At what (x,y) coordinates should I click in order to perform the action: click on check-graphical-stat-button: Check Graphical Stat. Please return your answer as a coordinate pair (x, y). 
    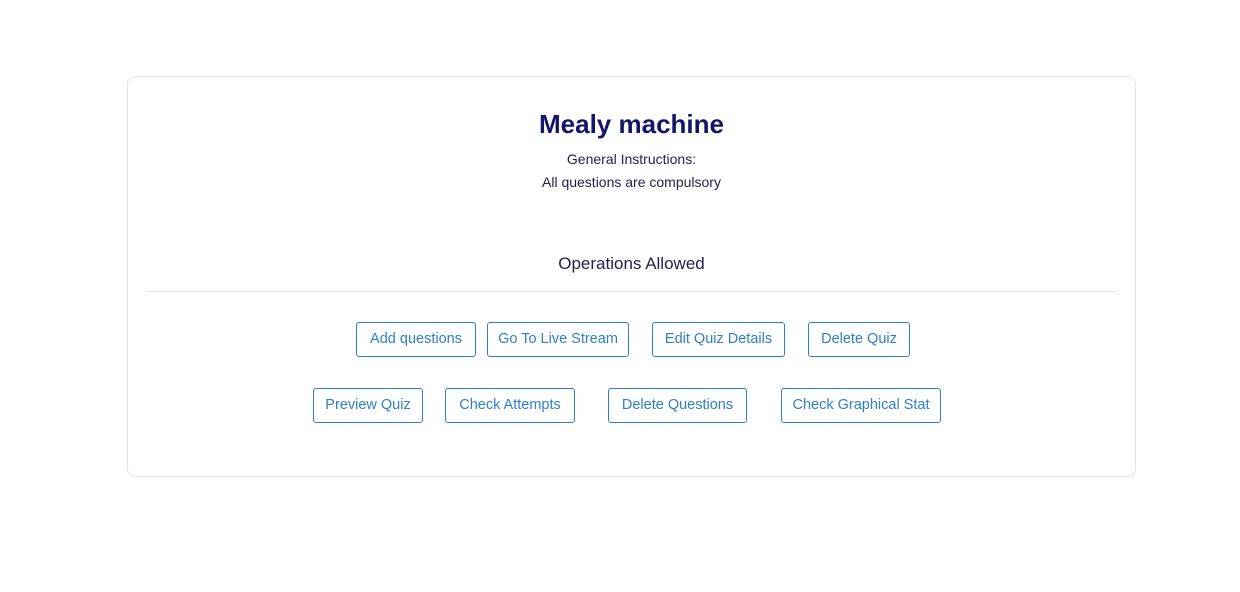
    Looking at the image, I should click on (861, 405).